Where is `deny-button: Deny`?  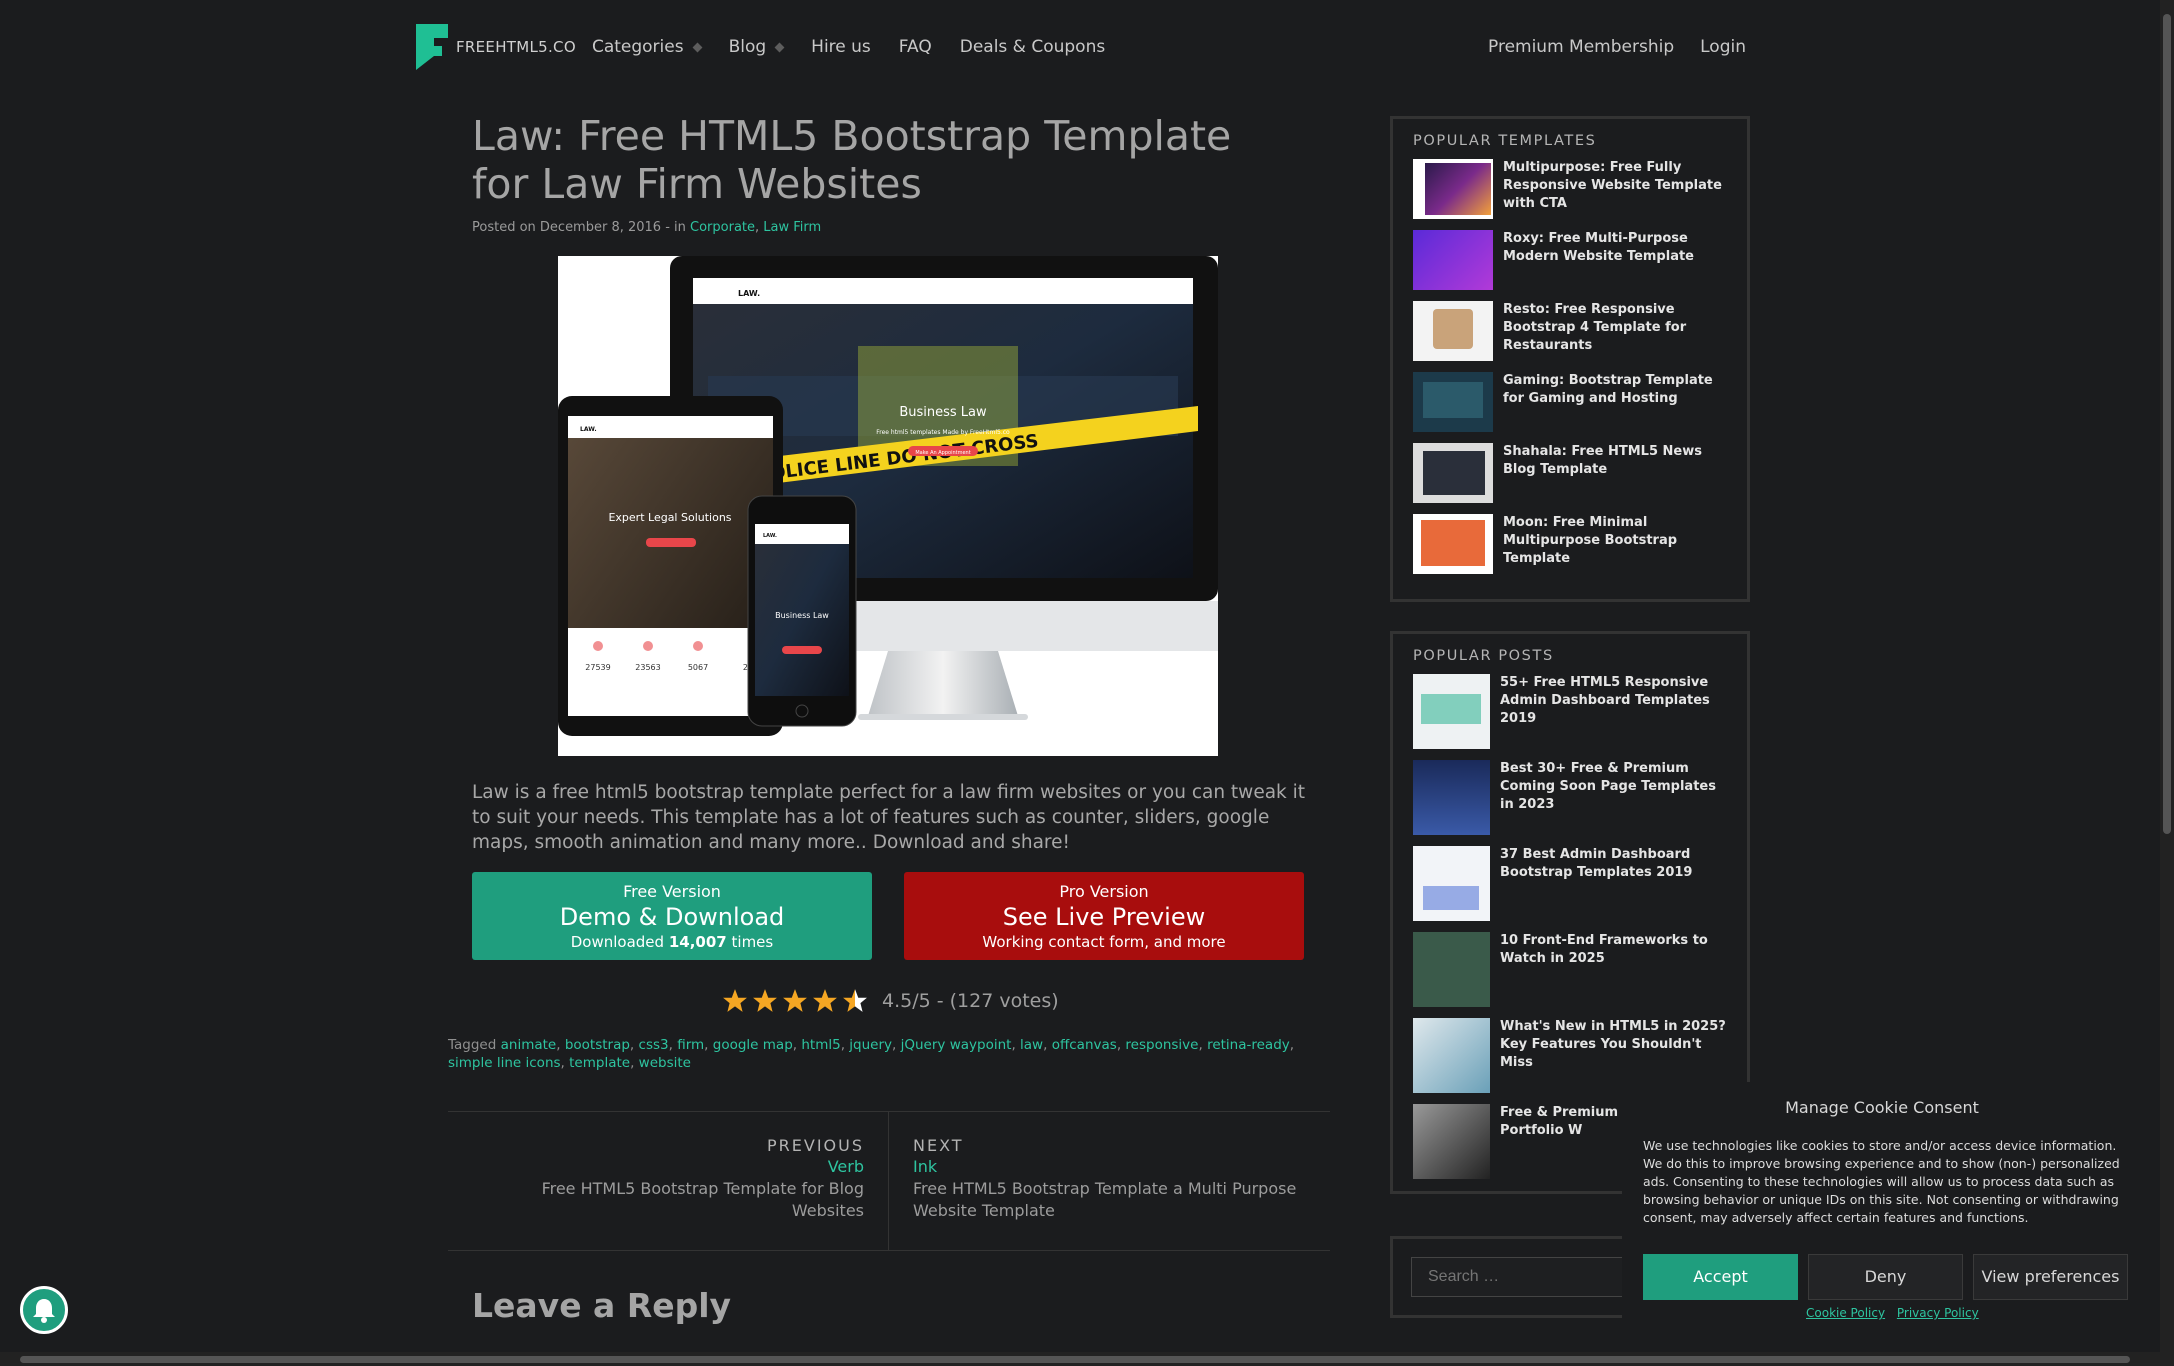
deny-button: Deny is located at coordinates (1885, 1277).